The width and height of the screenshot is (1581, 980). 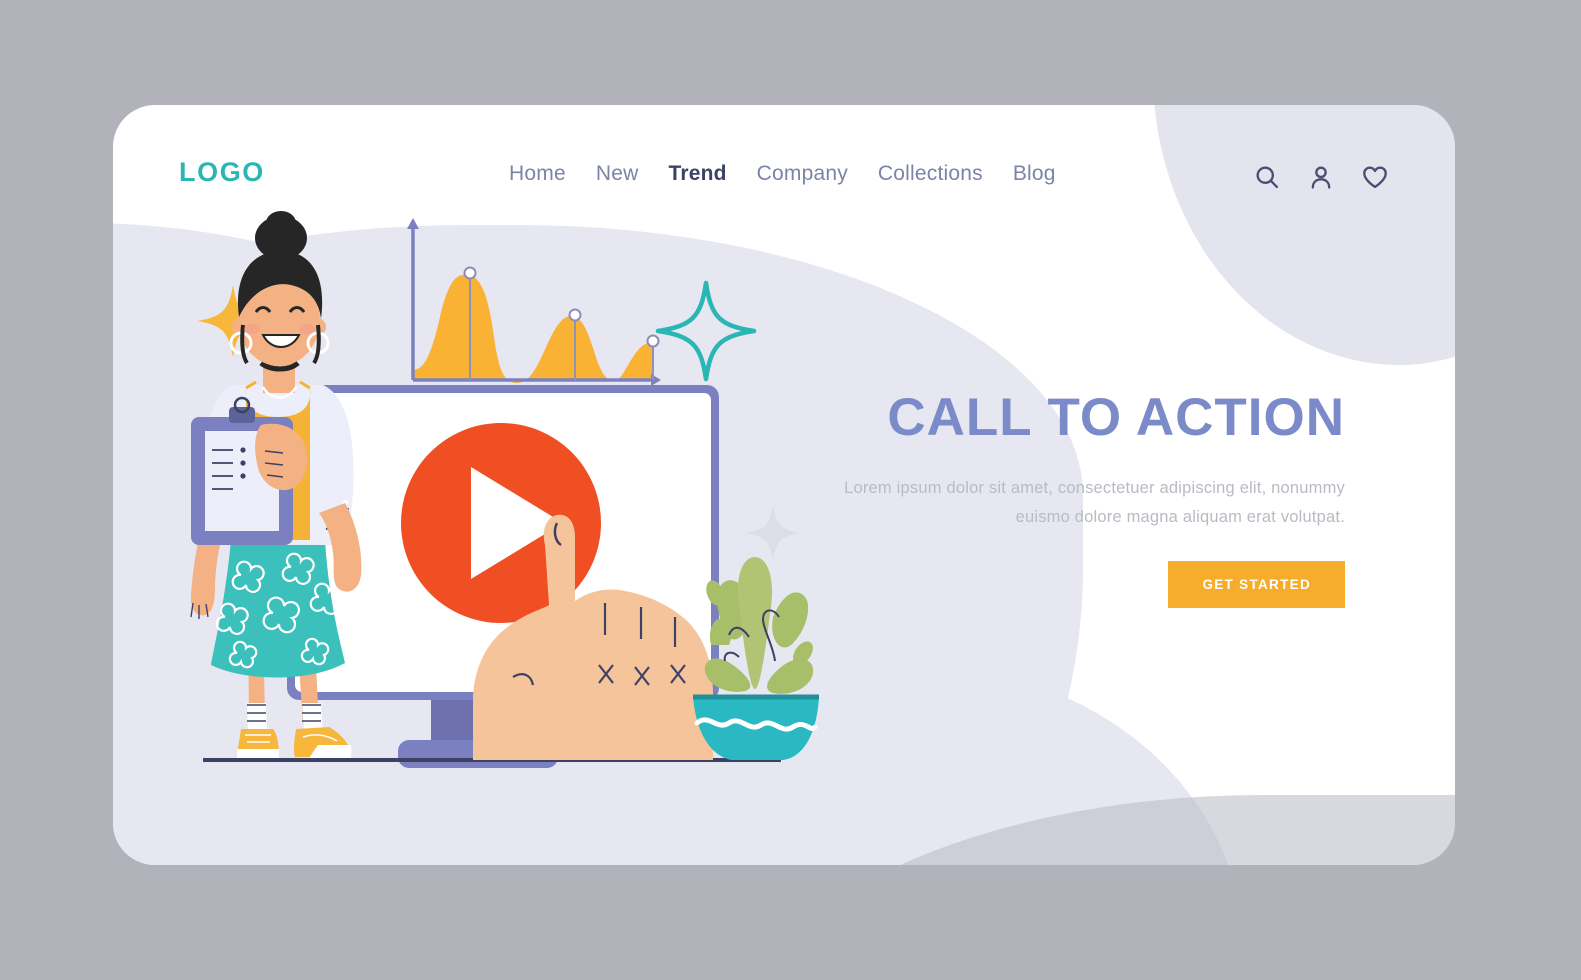 I want to click on page-title: CALL TO ACTION, so click(x=1116, y=417).